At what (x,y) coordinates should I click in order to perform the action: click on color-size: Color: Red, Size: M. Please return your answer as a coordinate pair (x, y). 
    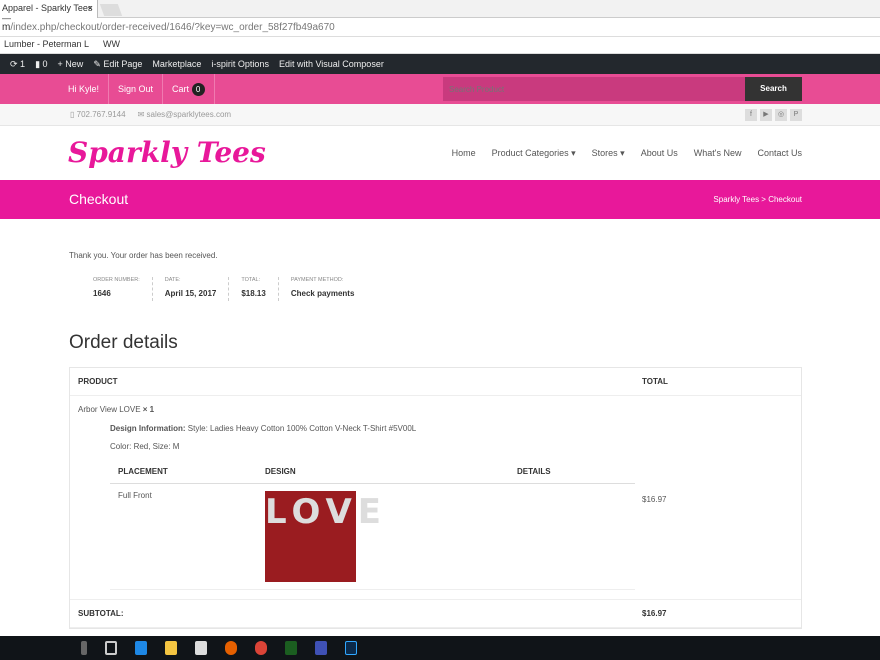
    Looking at the image, I should click on (145, 446).